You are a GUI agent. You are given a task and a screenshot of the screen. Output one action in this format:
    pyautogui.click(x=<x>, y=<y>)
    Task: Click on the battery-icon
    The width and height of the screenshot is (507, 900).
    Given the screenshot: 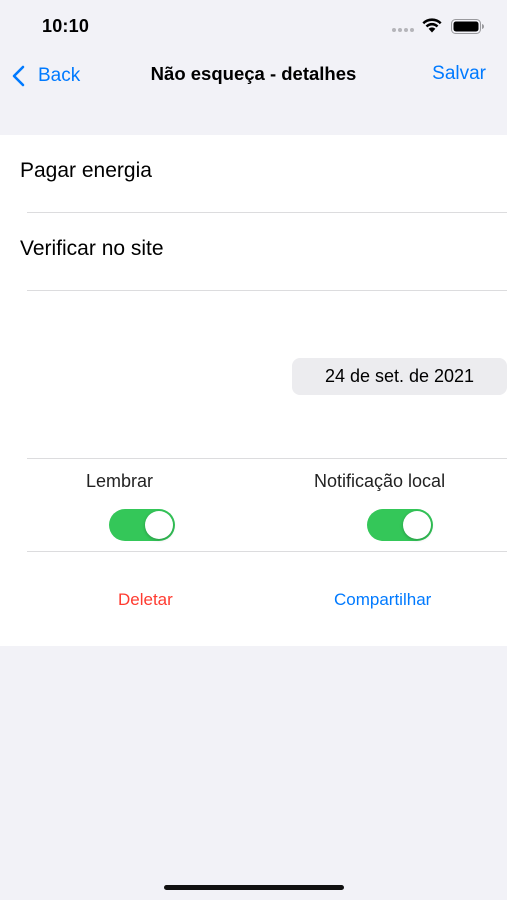 What is the action you would take?
    pyautogui.click(x=467, y=26)
    